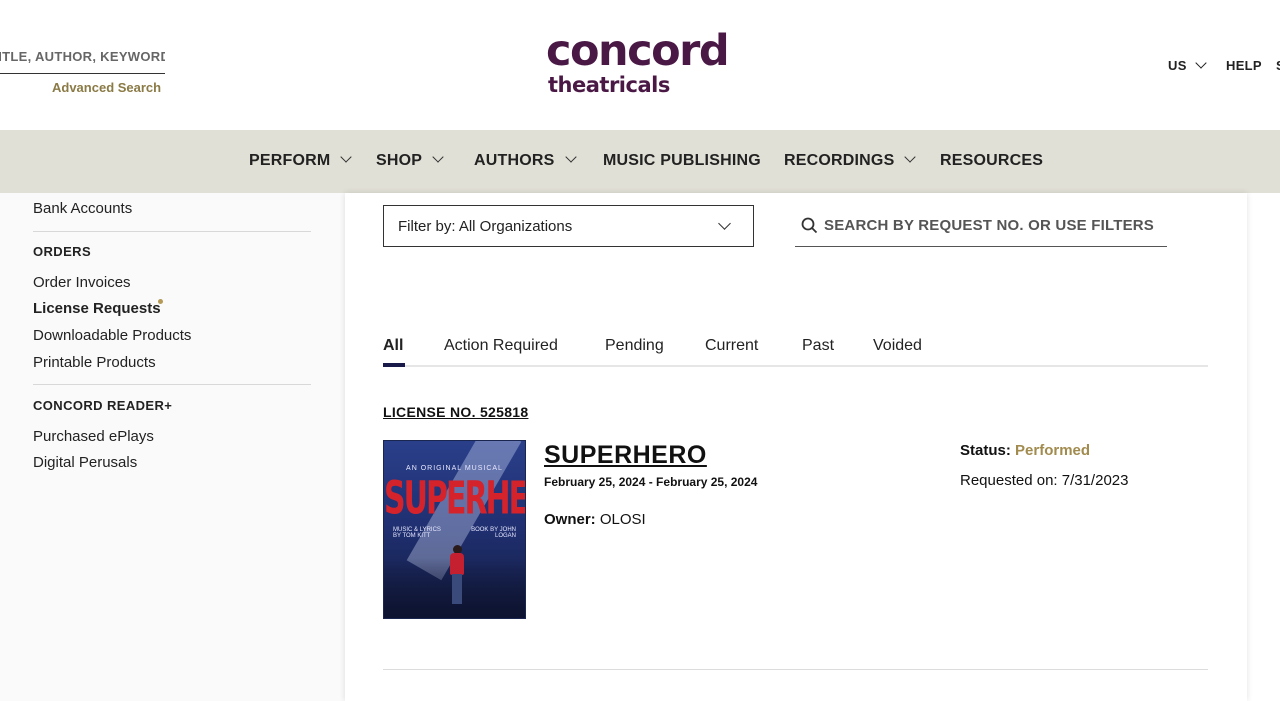 The height and width of the screenshot is (701, 1280). What do you see at coordinates (493, 533) in the screenshot?
I see `poster-credit-right: BOOK BY JOHN LOGAN` at bounding box center [493, 533].